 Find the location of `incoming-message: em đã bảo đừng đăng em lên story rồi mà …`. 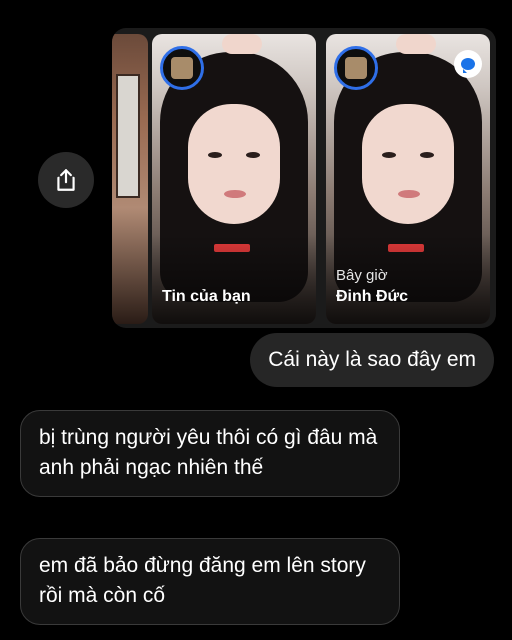

incoming-message: em đã bảo đừng đăng em lên story rồi mà … is located at coordinates (210, 581).